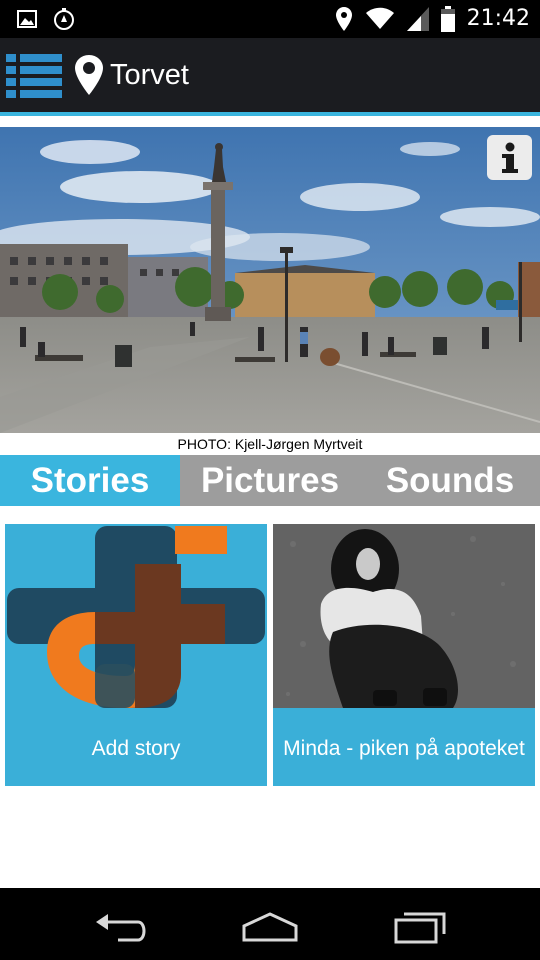 Image resolution: width=540 pixels, height=960 pixels. I want to click on tab-bar: Stories Pictures Sounds, so click(270, 480).